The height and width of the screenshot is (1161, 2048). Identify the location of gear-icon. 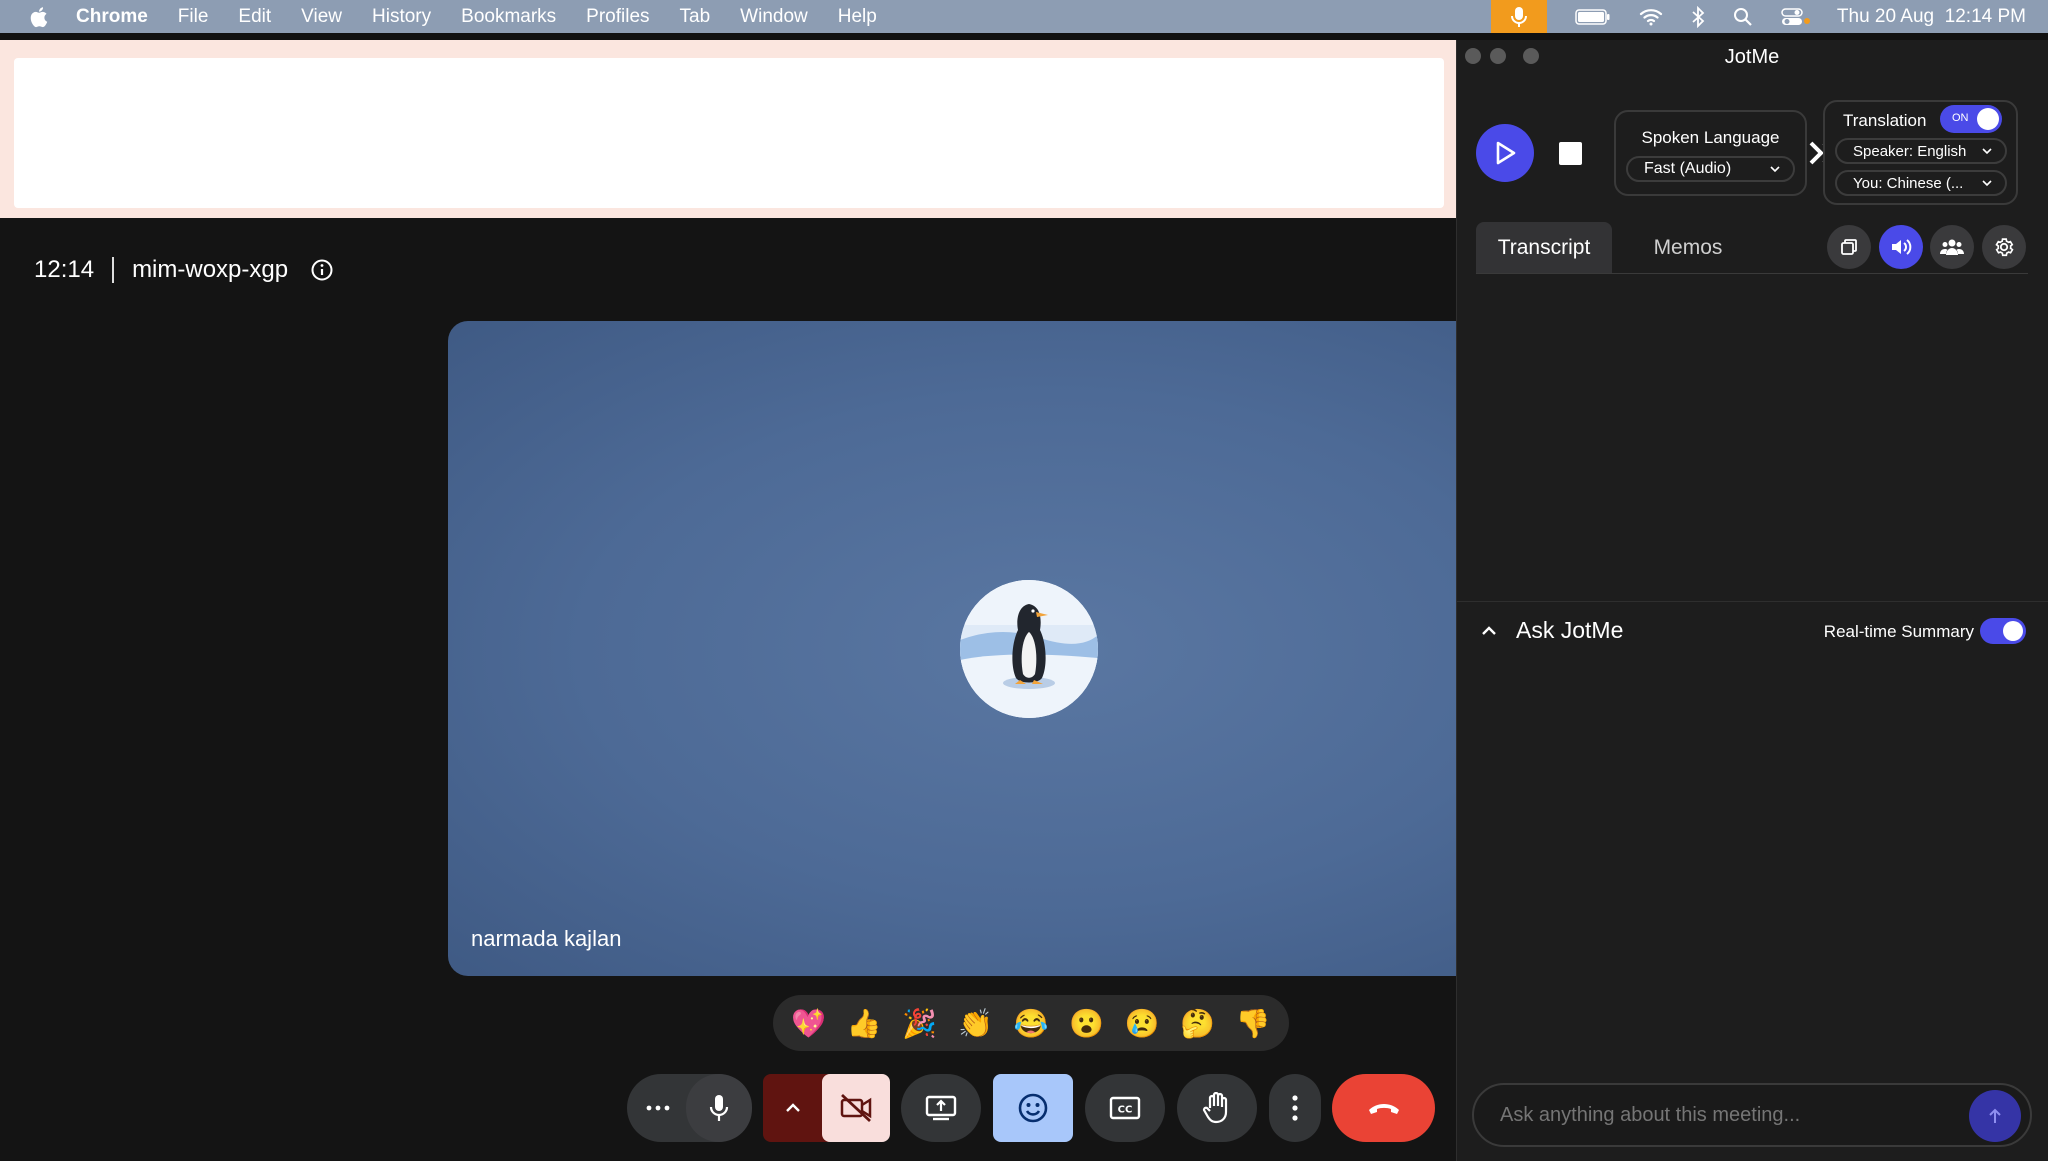
(2004, 247).